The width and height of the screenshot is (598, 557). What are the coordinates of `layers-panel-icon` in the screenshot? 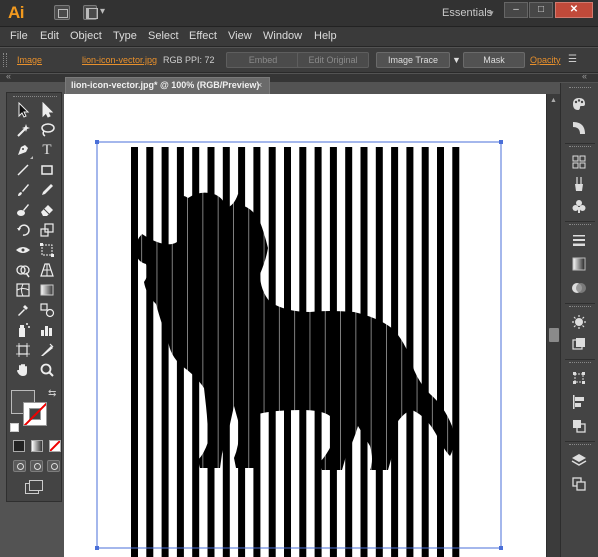 It's located at (579, 460).